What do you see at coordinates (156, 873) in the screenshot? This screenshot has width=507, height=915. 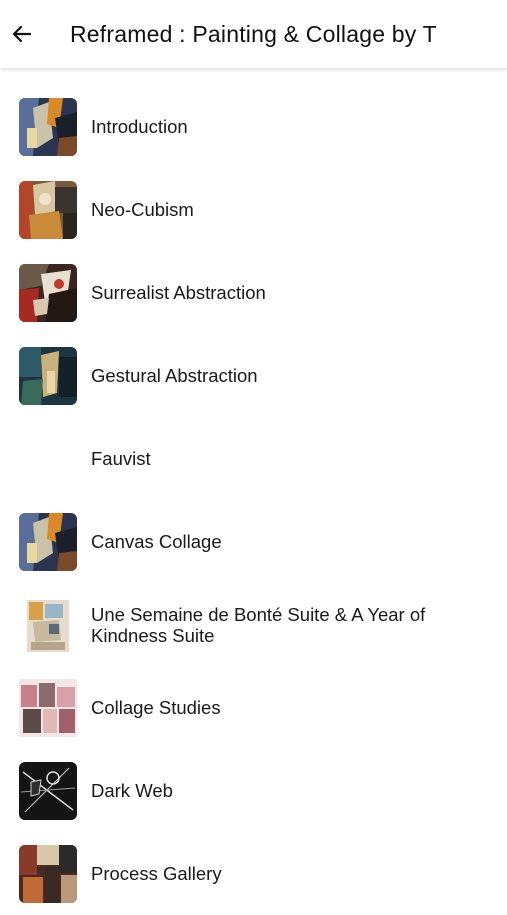 I see `chapter-label: Process Gallery` at bounding box center [156, 873].